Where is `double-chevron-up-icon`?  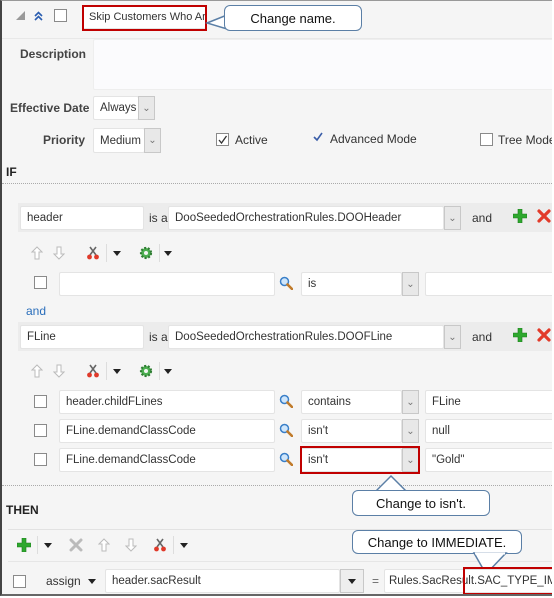 double-chevron-up-icon is located at coordinates (38, 16).